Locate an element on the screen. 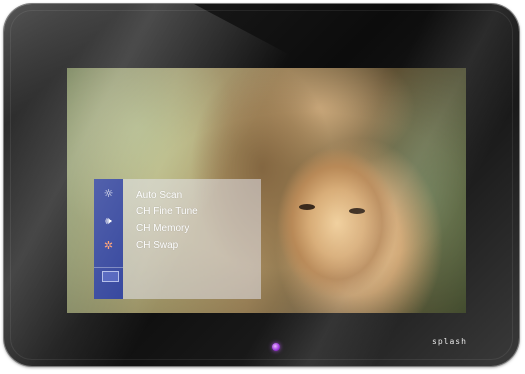  osd-sidebar: ☼ 🕪 ✲ is located at coordinates (108, 239).